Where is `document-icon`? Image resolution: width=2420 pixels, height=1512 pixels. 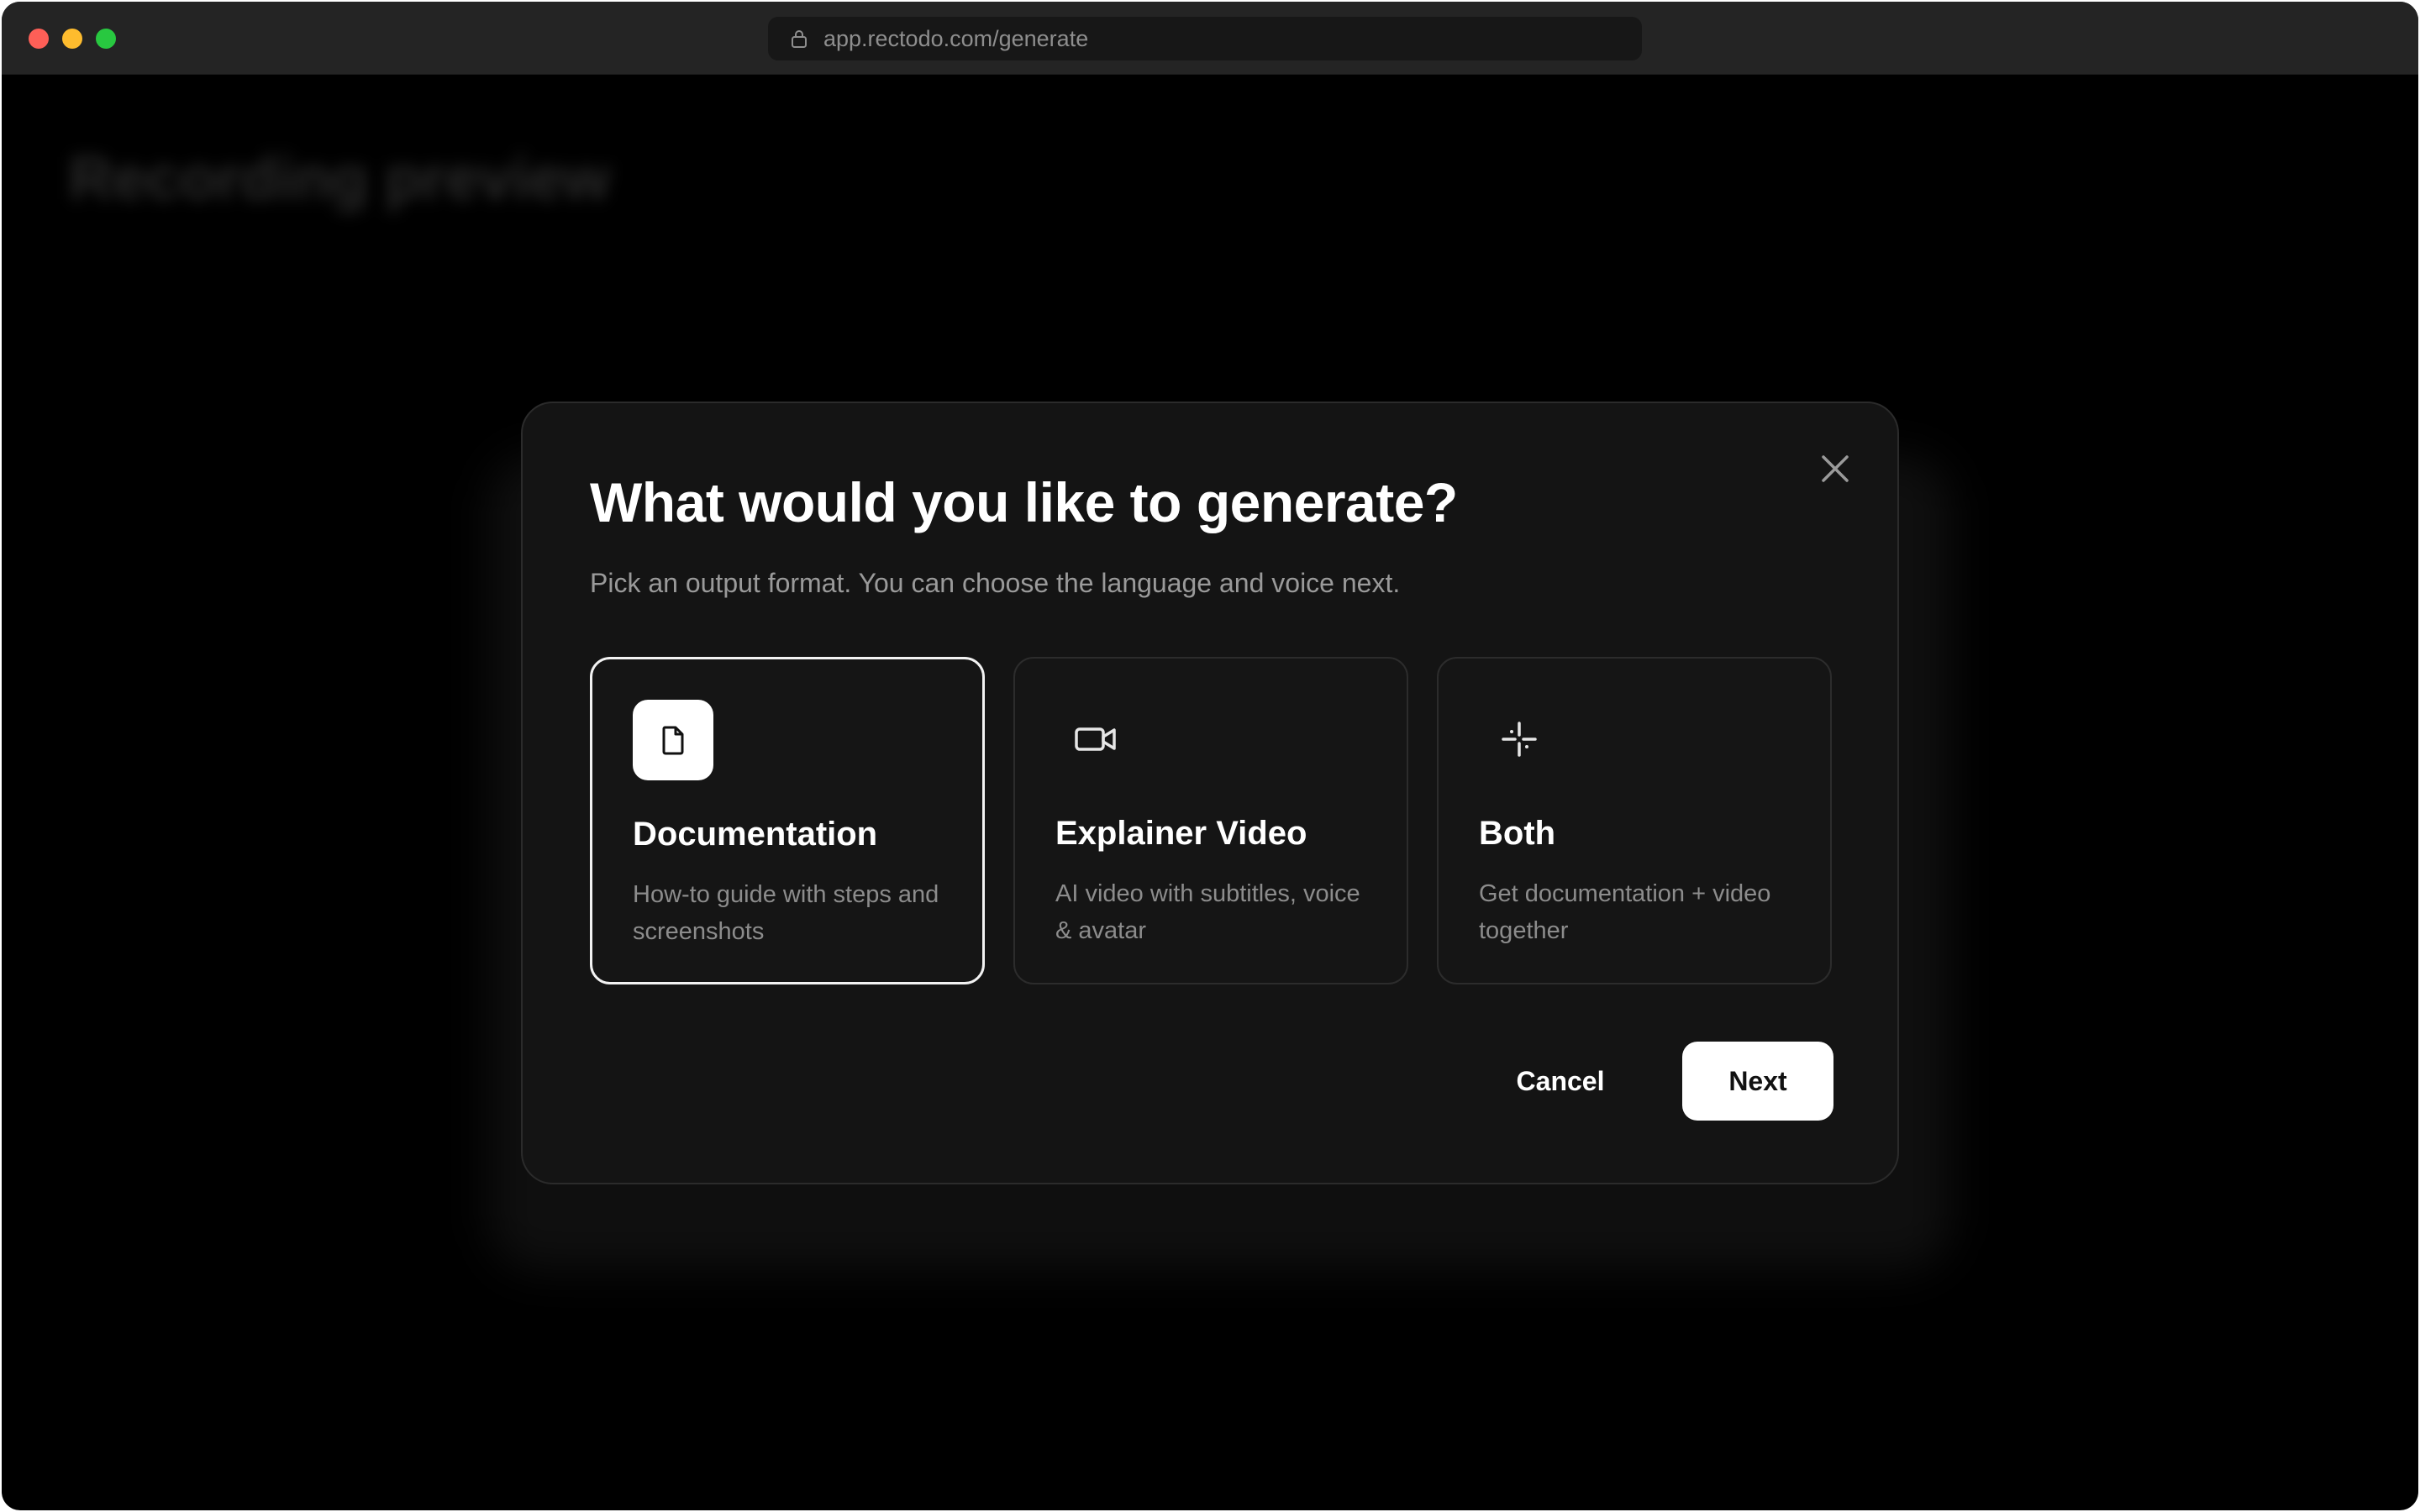 document-icon is located at coordinates (673, 740).